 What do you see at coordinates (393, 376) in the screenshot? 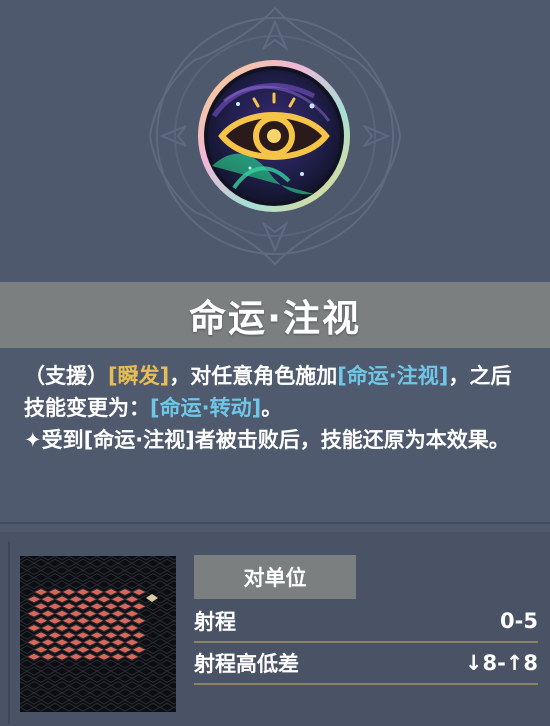
I see `keyword-fate-gaze: [命运·注视]` at bounding box center [393, 376].